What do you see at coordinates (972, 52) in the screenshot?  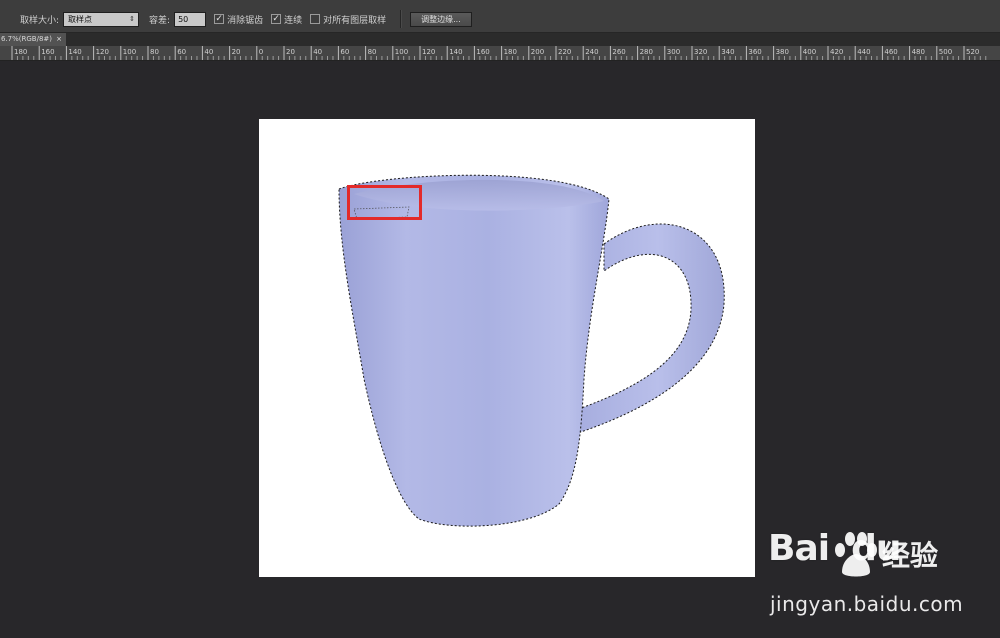 I see `ruler-label: 520` at bounding box center [972, 52].